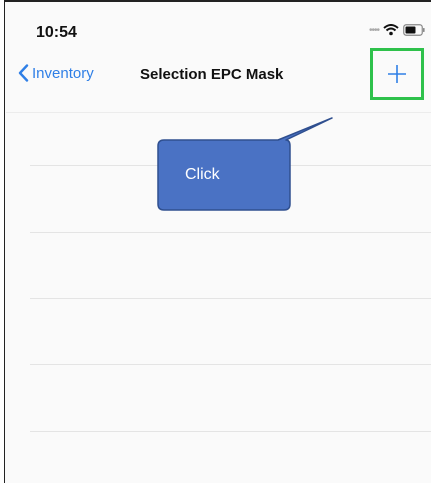 This screenshot has height=483, width=431. I want to click on plus-icon, so click(397, 74).